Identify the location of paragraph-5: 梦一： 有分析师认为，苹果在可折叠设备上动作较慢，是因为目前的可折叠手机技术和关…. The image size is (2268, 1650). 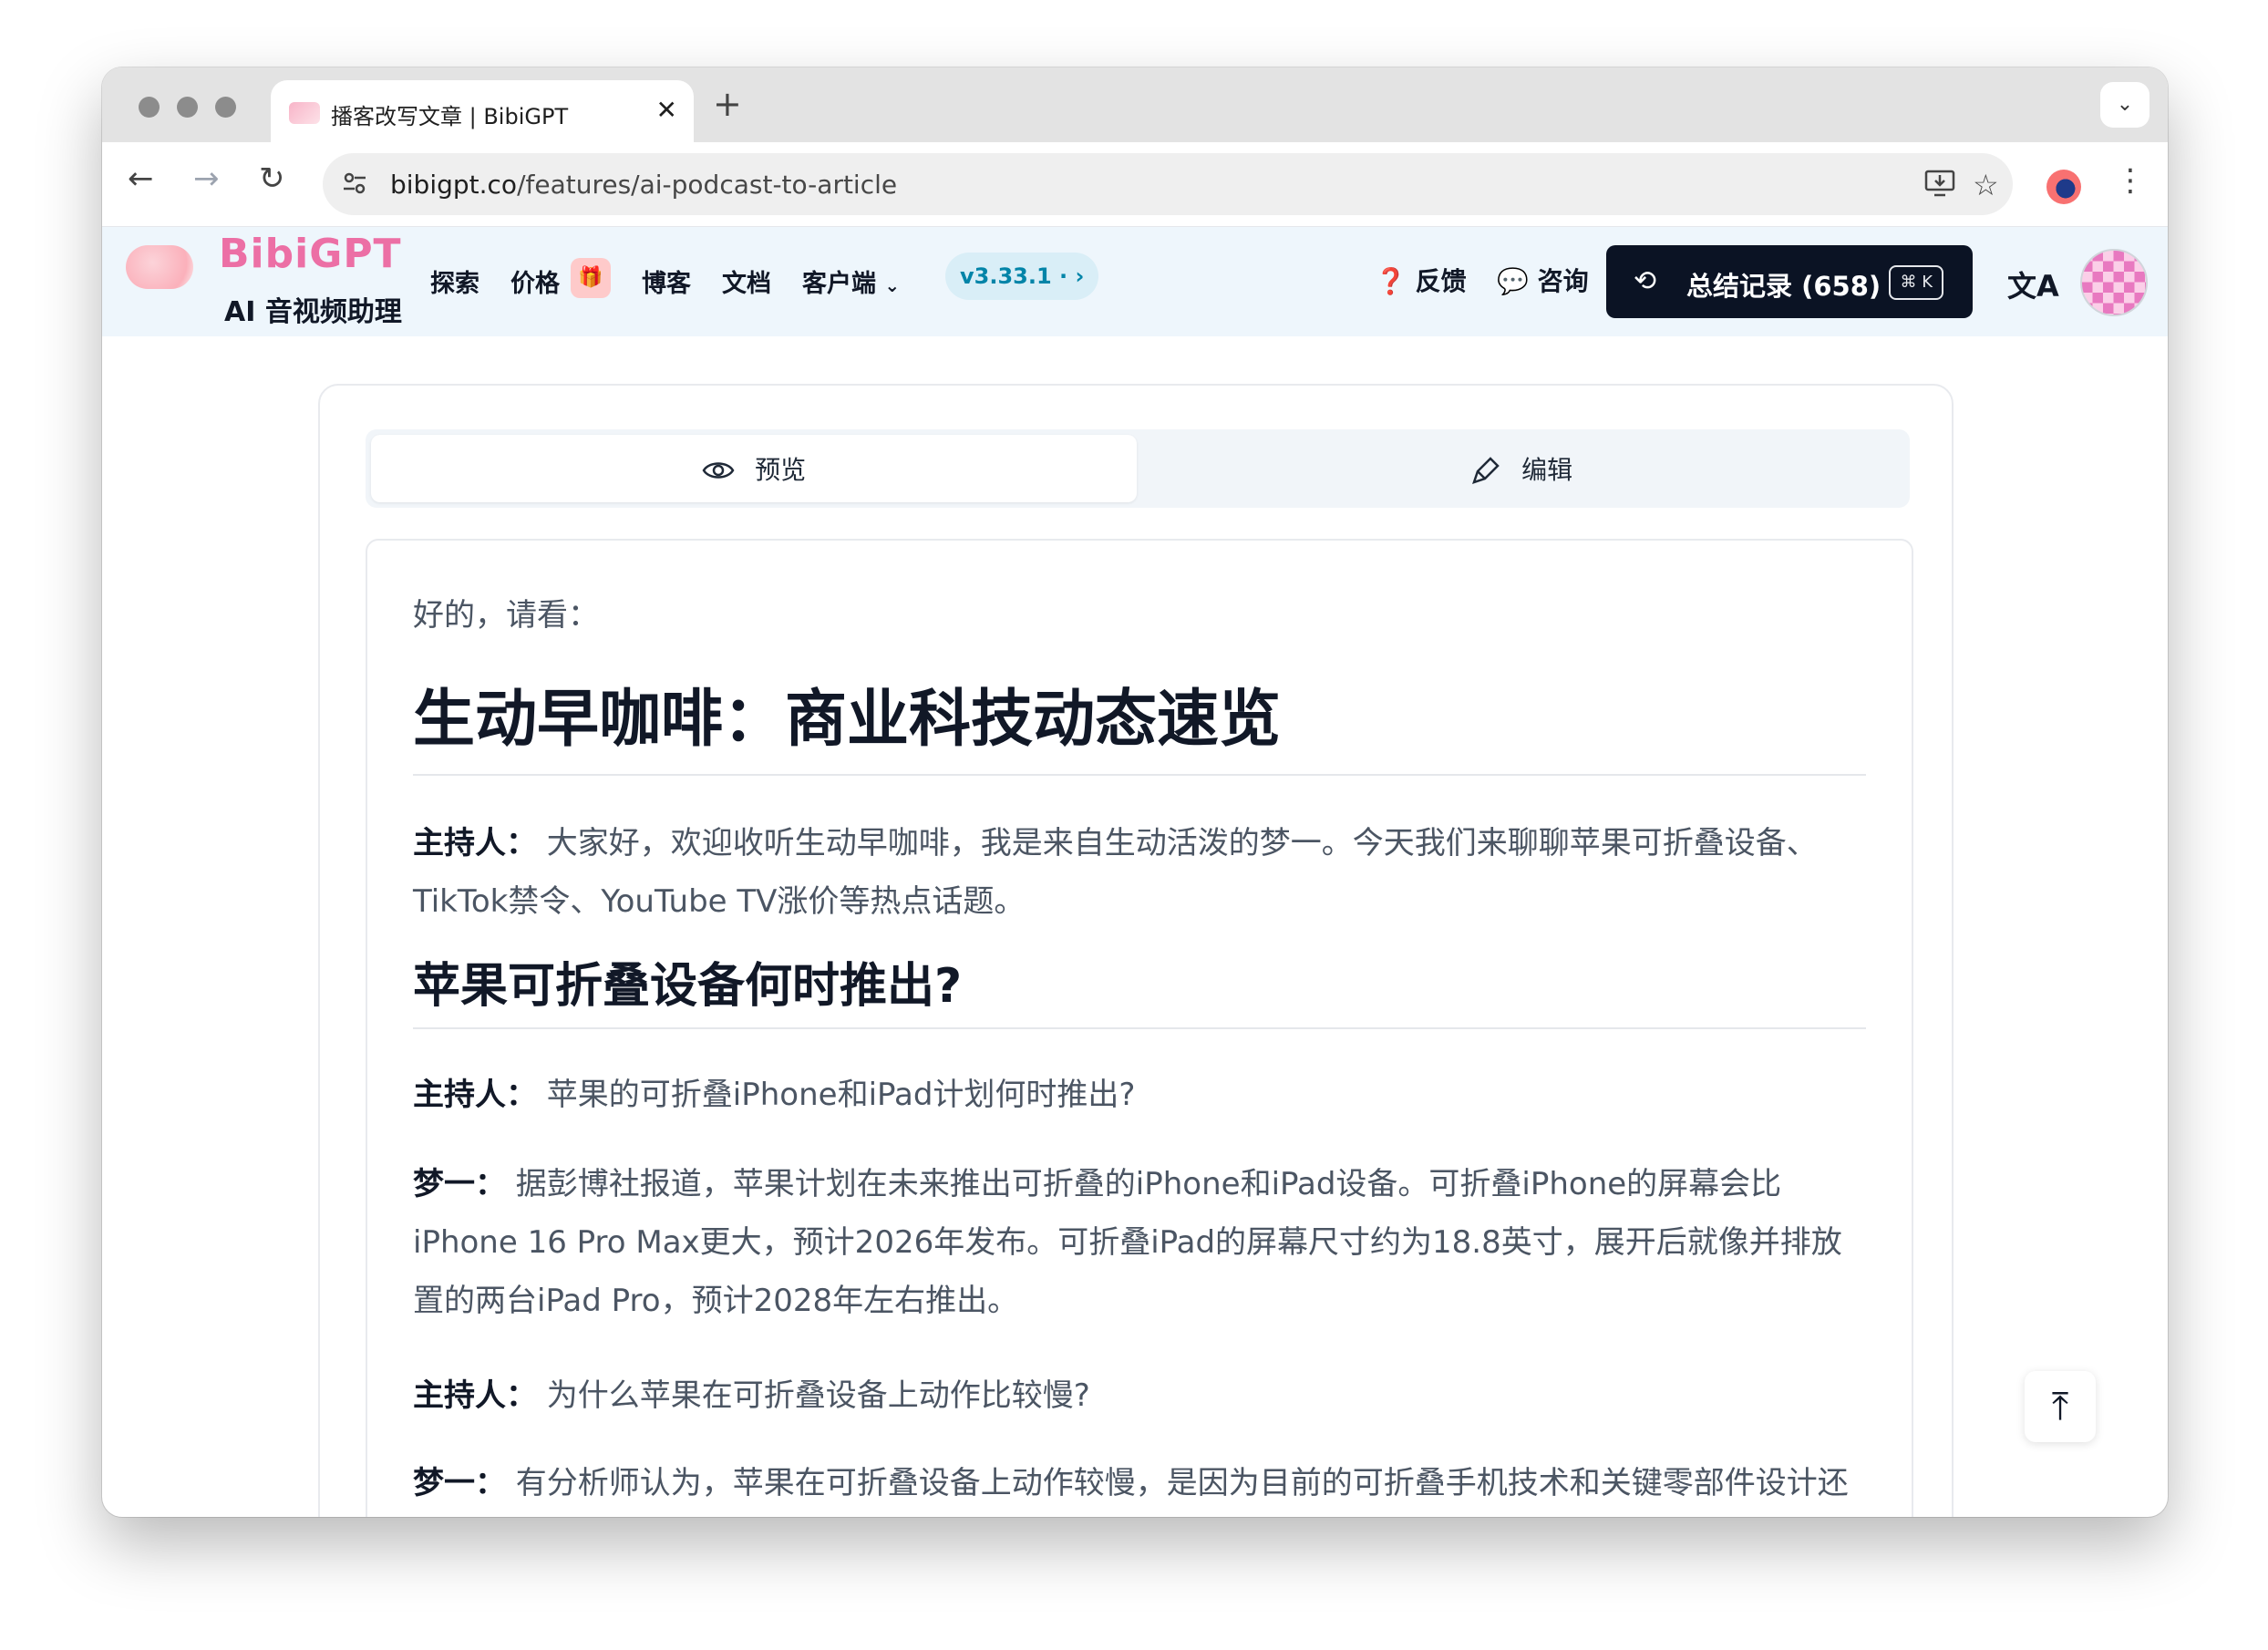
(1142, 1485).